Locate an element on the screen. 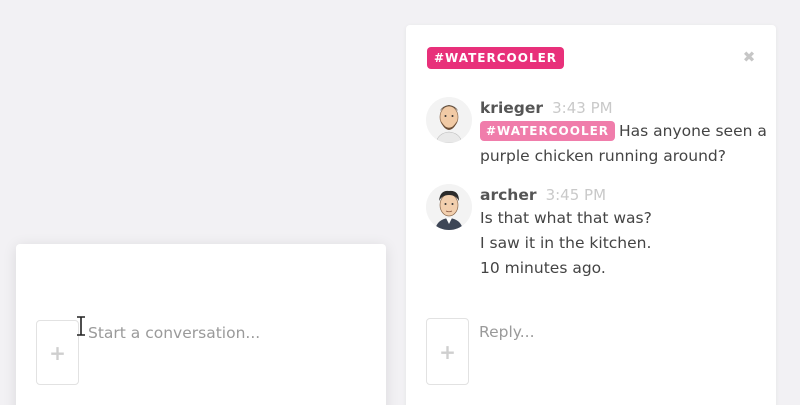 The image size is (800, 405). close-icon: ✖ is located at coordinates (749, 57).